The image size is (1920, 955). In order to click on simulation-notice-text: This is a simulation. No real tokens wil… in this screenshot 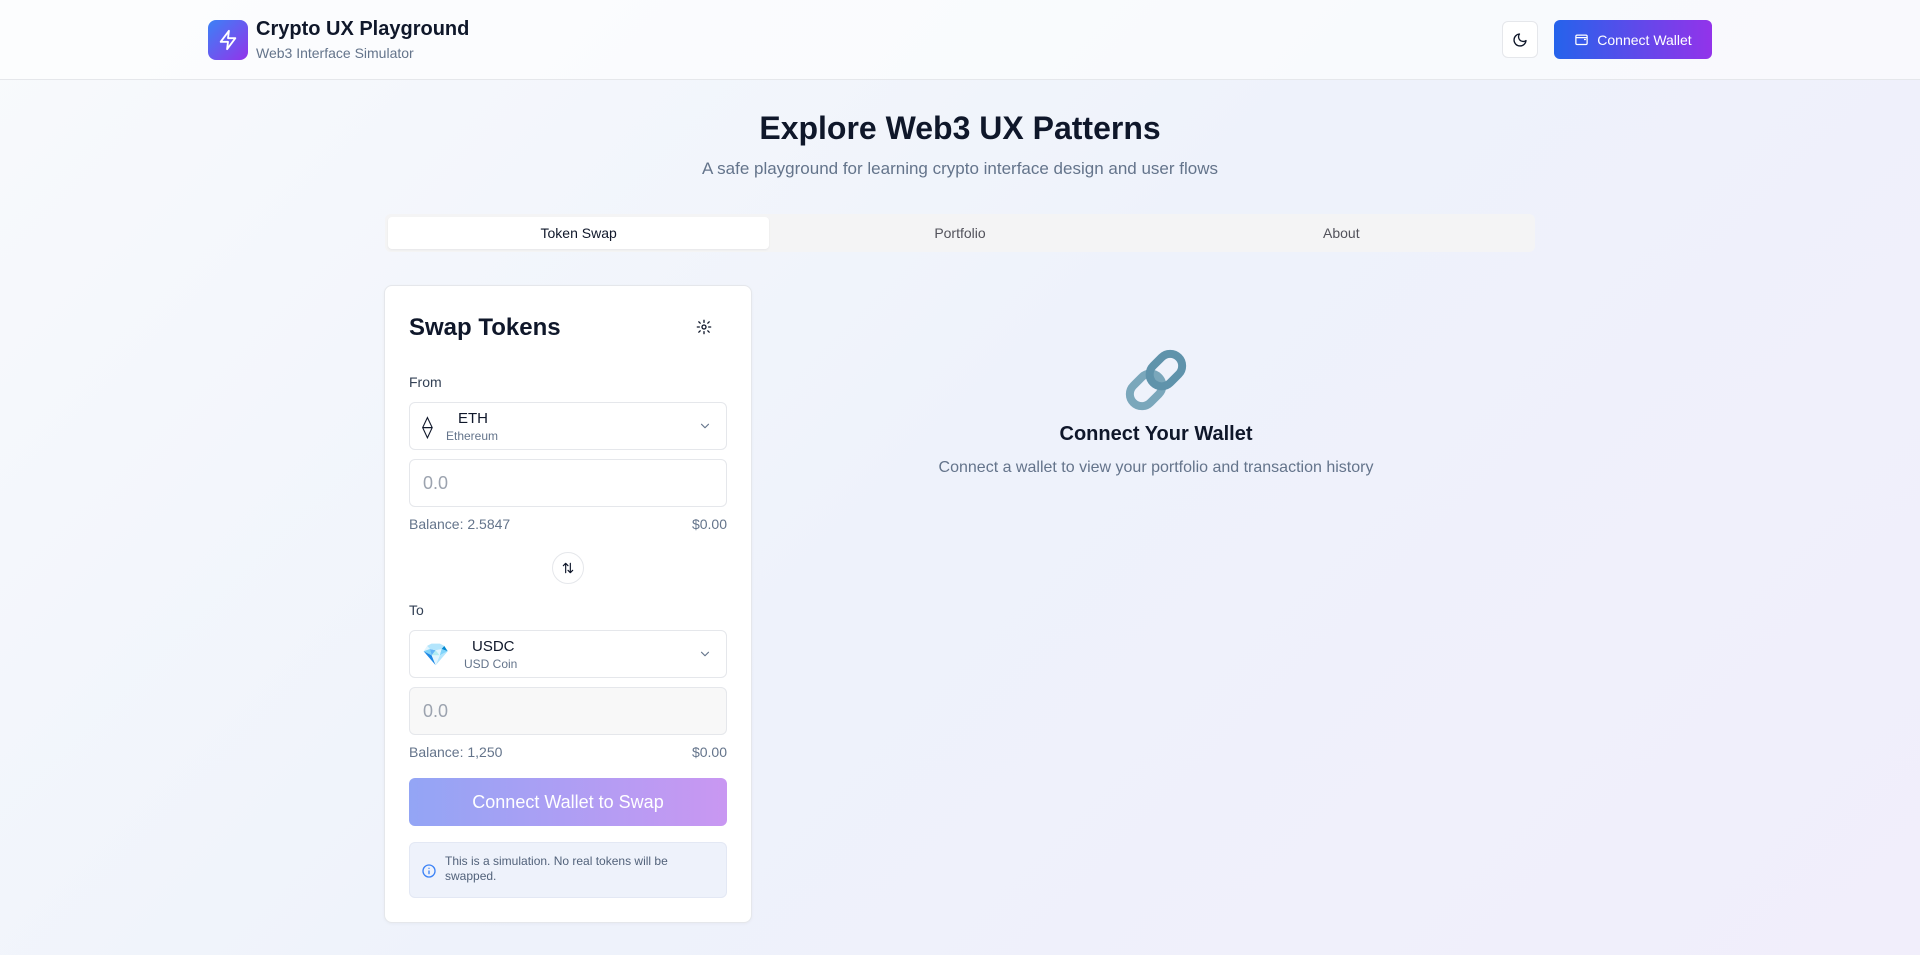, I will do `click(556, 868)`.